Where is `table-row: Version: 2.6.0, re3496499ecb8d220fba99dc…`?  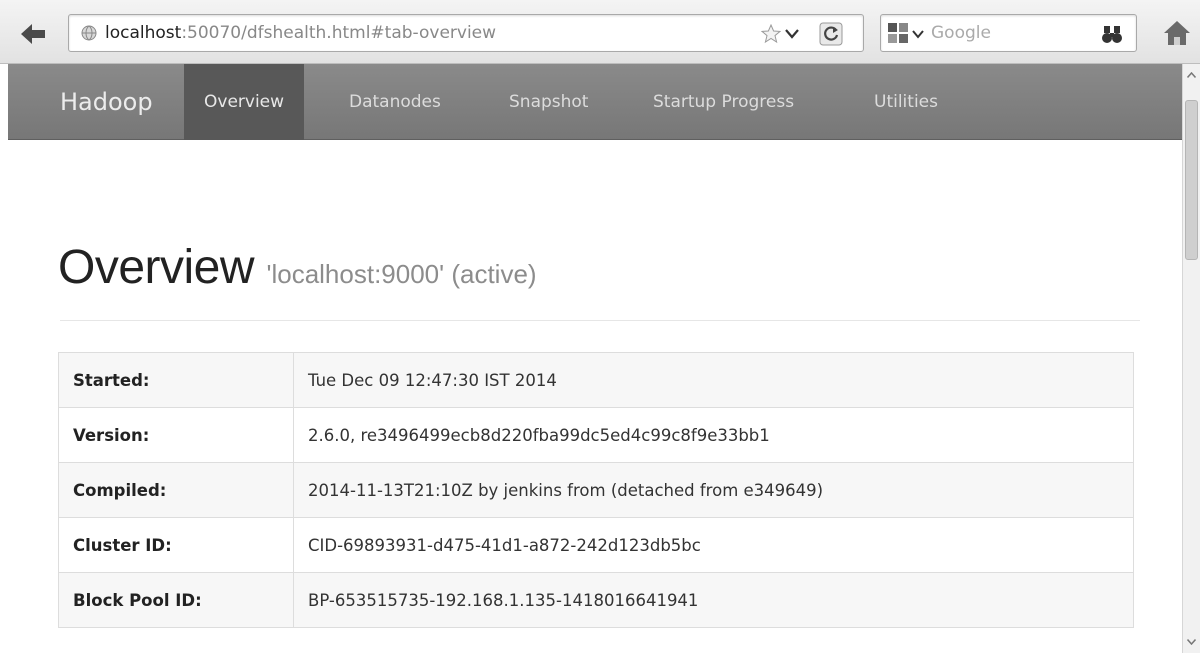 table-row: Version: 2.6.0, re3496499ecb8d220fba99dc… is located at coordinates (596, 435).